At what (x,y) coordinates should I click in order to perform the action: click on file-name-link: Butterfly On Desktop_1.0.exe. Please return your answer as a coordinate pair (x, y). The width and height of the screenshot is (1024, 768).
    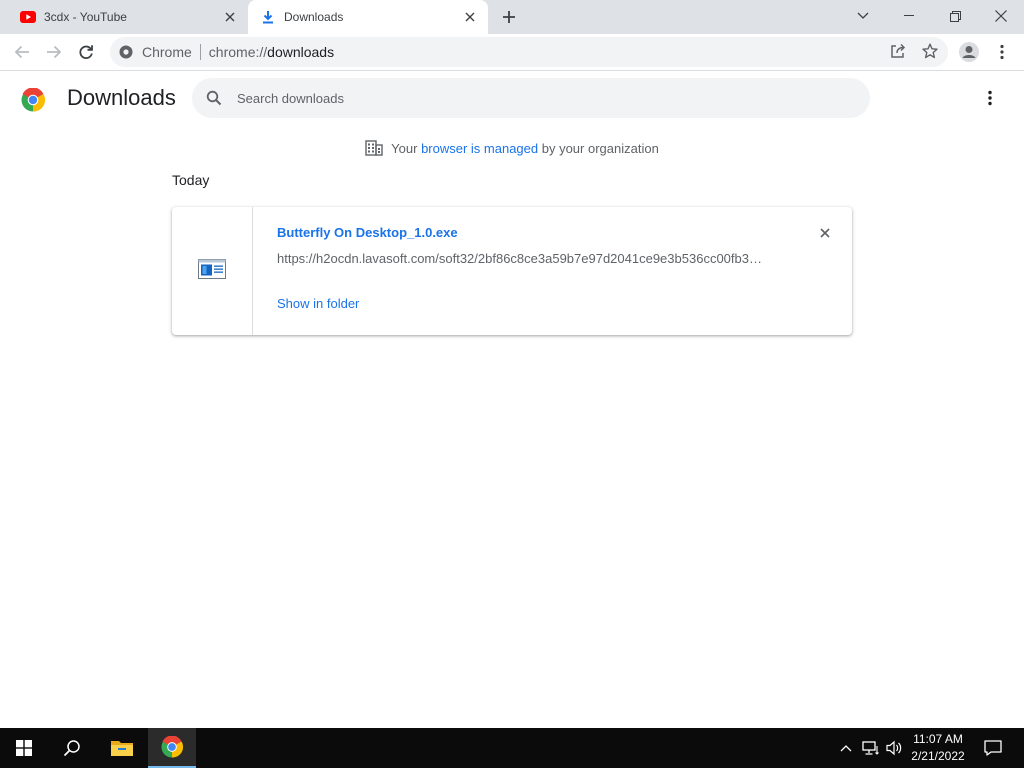
    Looking at the image, I should click on (367, 232).